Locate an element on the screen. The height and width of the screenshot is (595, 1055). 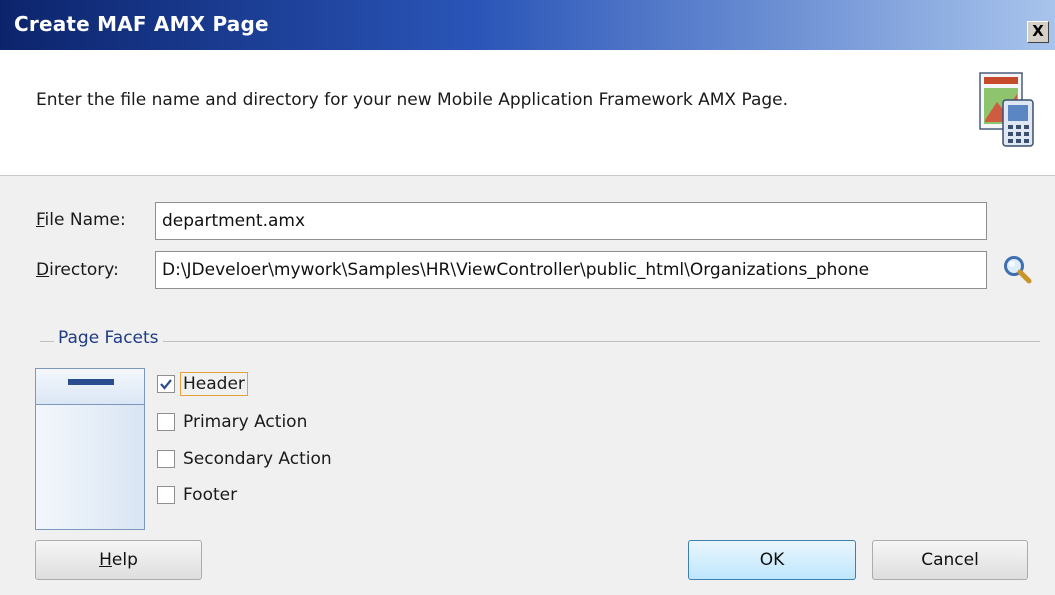
close-icon: X is located at coordinates (1038, 31).